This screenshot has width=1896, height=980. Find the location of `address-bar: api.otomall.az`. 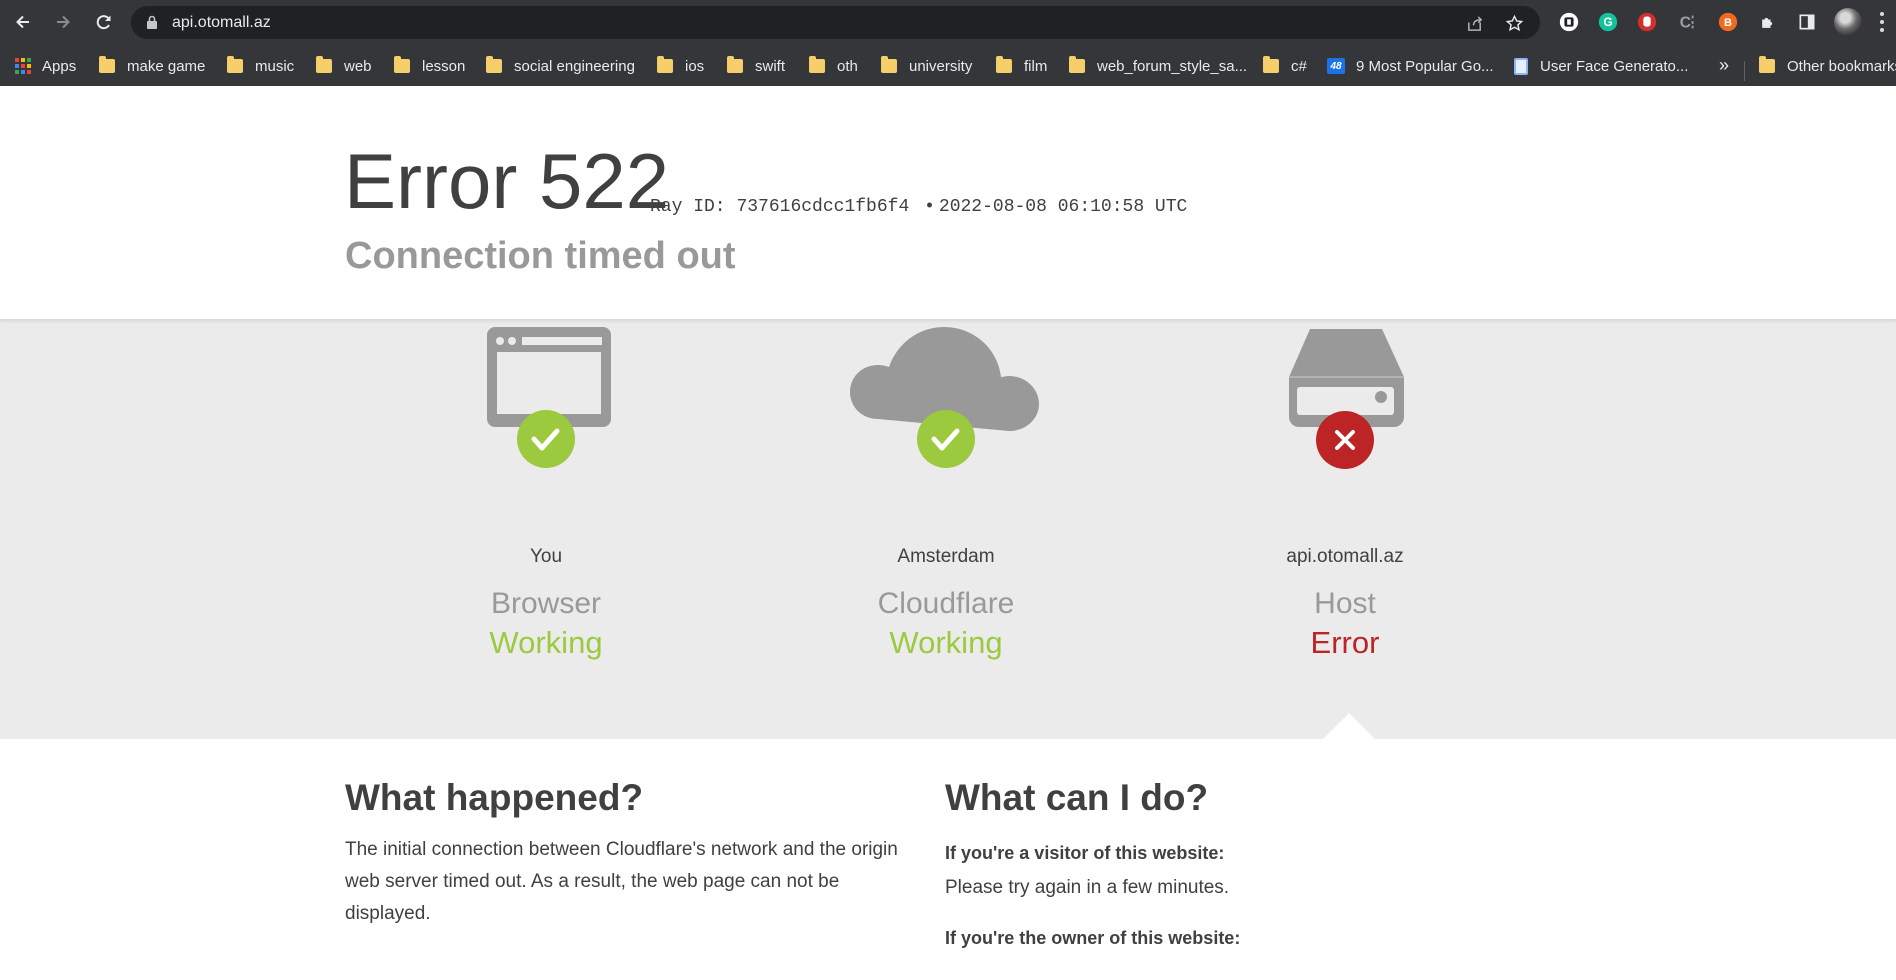

address-bar: api.otomall.az is located at coordinates (835, 22).